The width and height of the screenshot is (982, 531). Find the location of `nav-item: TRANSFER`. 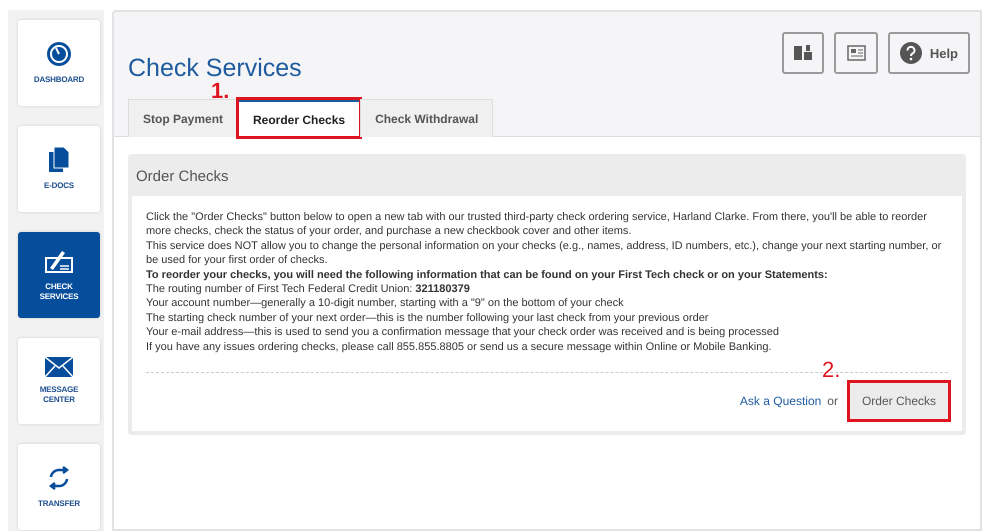

nav-item: TRANSFER is located at coordinates (59, 487).